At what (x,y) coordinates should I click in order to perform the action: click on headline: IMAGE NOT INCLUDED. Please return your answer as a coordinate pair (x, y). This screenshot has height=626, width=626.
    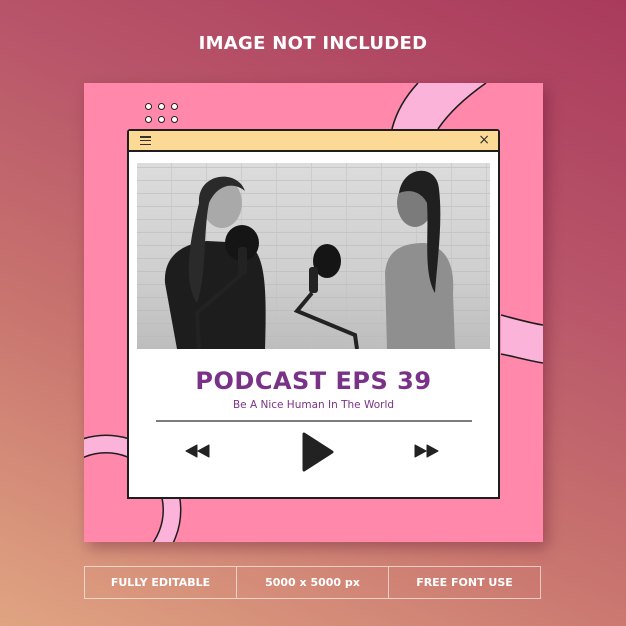
    Looking at the image, I should click on (313, 43).